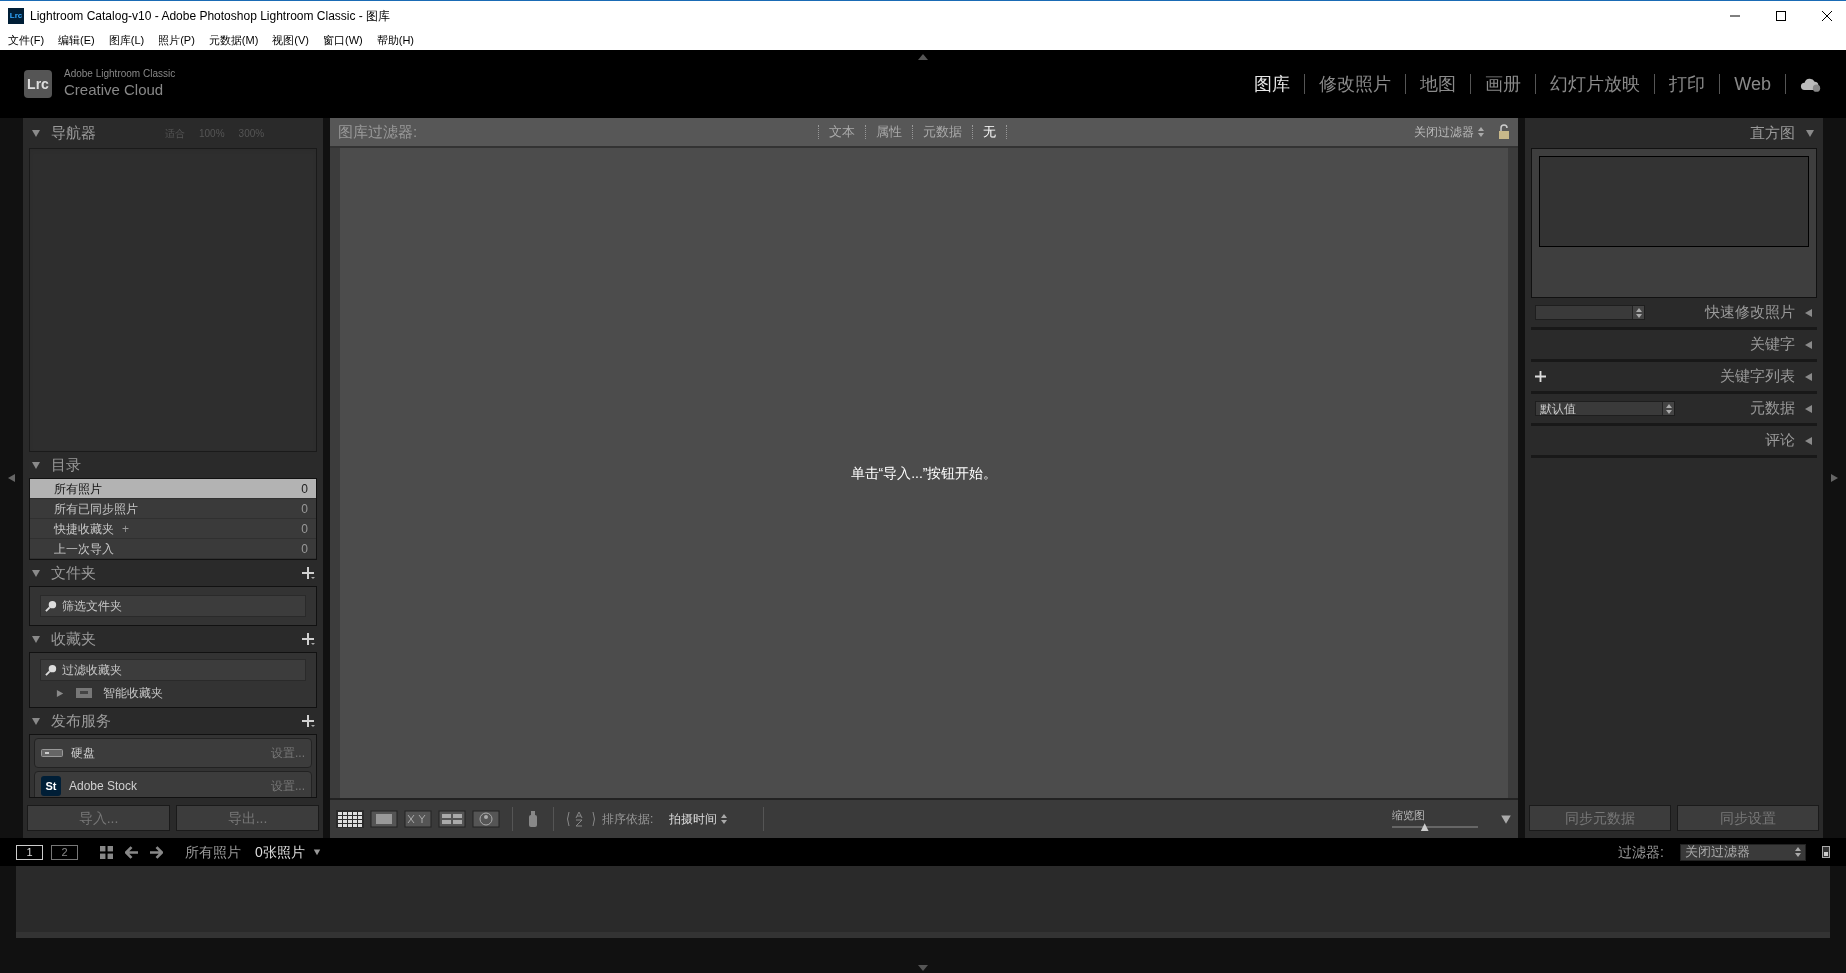 The height and width of the screenshot is (973, 1846). What do you see at coordinates (1641, 852) in the screenshot?
I see `filter-label: 过滤器:` at bounding box center [1641, 852].